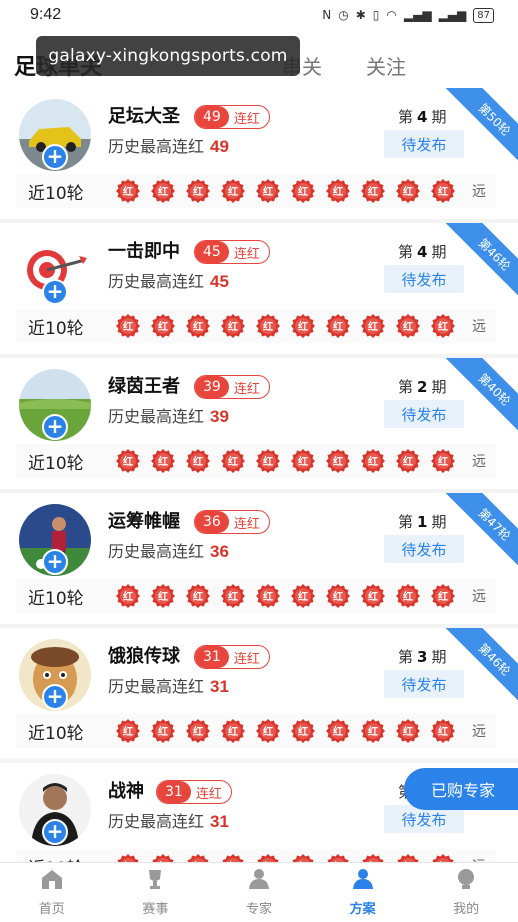 The width and height of the screenshot is (518, 922). What do you see at coordinates (422, 252) in the screenshot?
I see `issue-number: 第4期` at bounding box center [422, 252].